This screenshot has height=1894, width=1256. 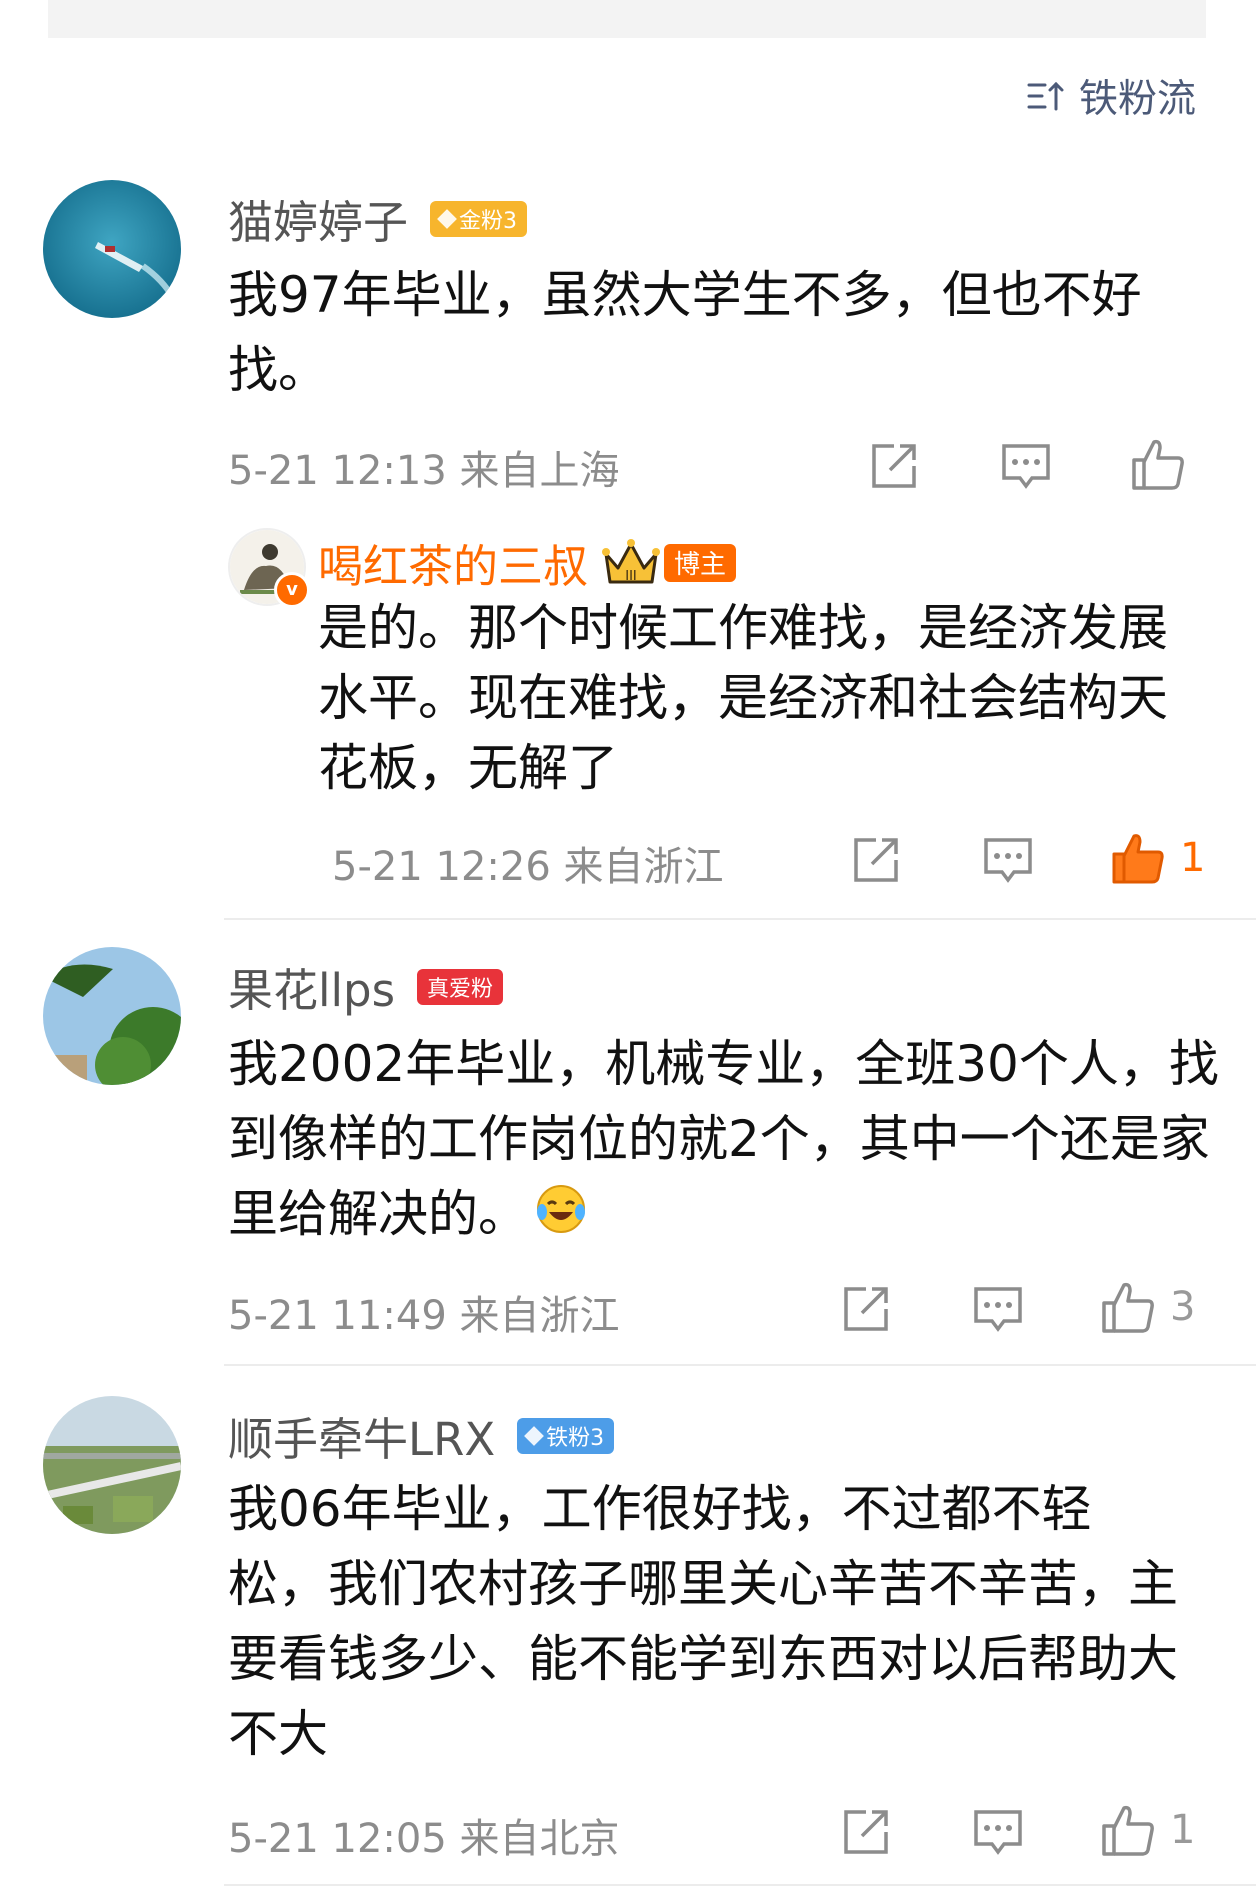 I want to click on reply-text: 是的。那个时候工作难找，是经济发展水平。现在难找，是经济和社会结构天花板，无解了, so click(x=743, y=698).